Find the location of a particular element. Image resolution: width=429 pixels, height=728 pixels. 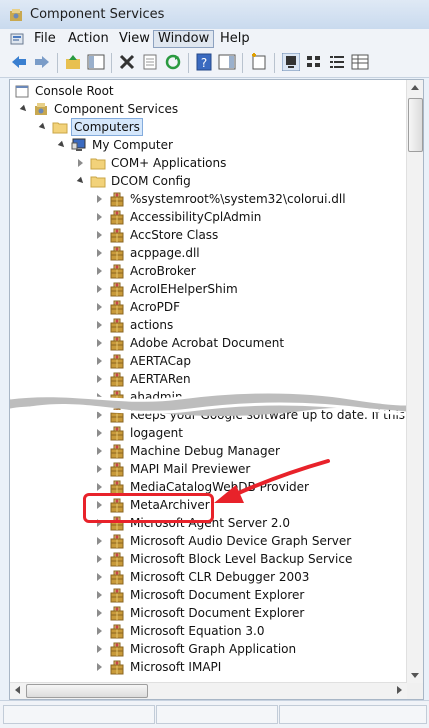

tree-node: logagent is located at coordinates (210, 433).